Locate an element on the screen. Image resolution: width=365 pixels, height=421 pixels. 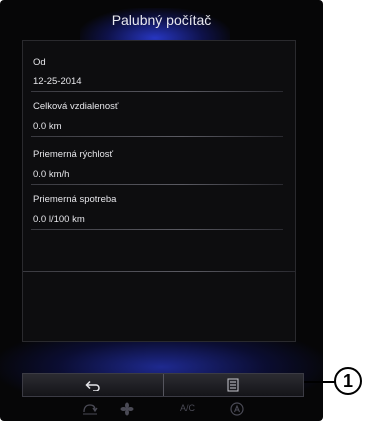
average-consumption-label: Priemerná spotreba is located at coordinates (75, 199).